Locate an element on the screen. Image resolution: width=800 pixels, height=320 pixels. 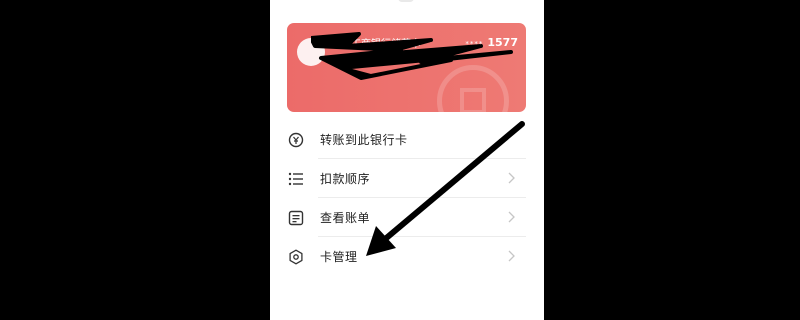
menu-item-card-management: 卡管理 is located at coordinates (407, 256).